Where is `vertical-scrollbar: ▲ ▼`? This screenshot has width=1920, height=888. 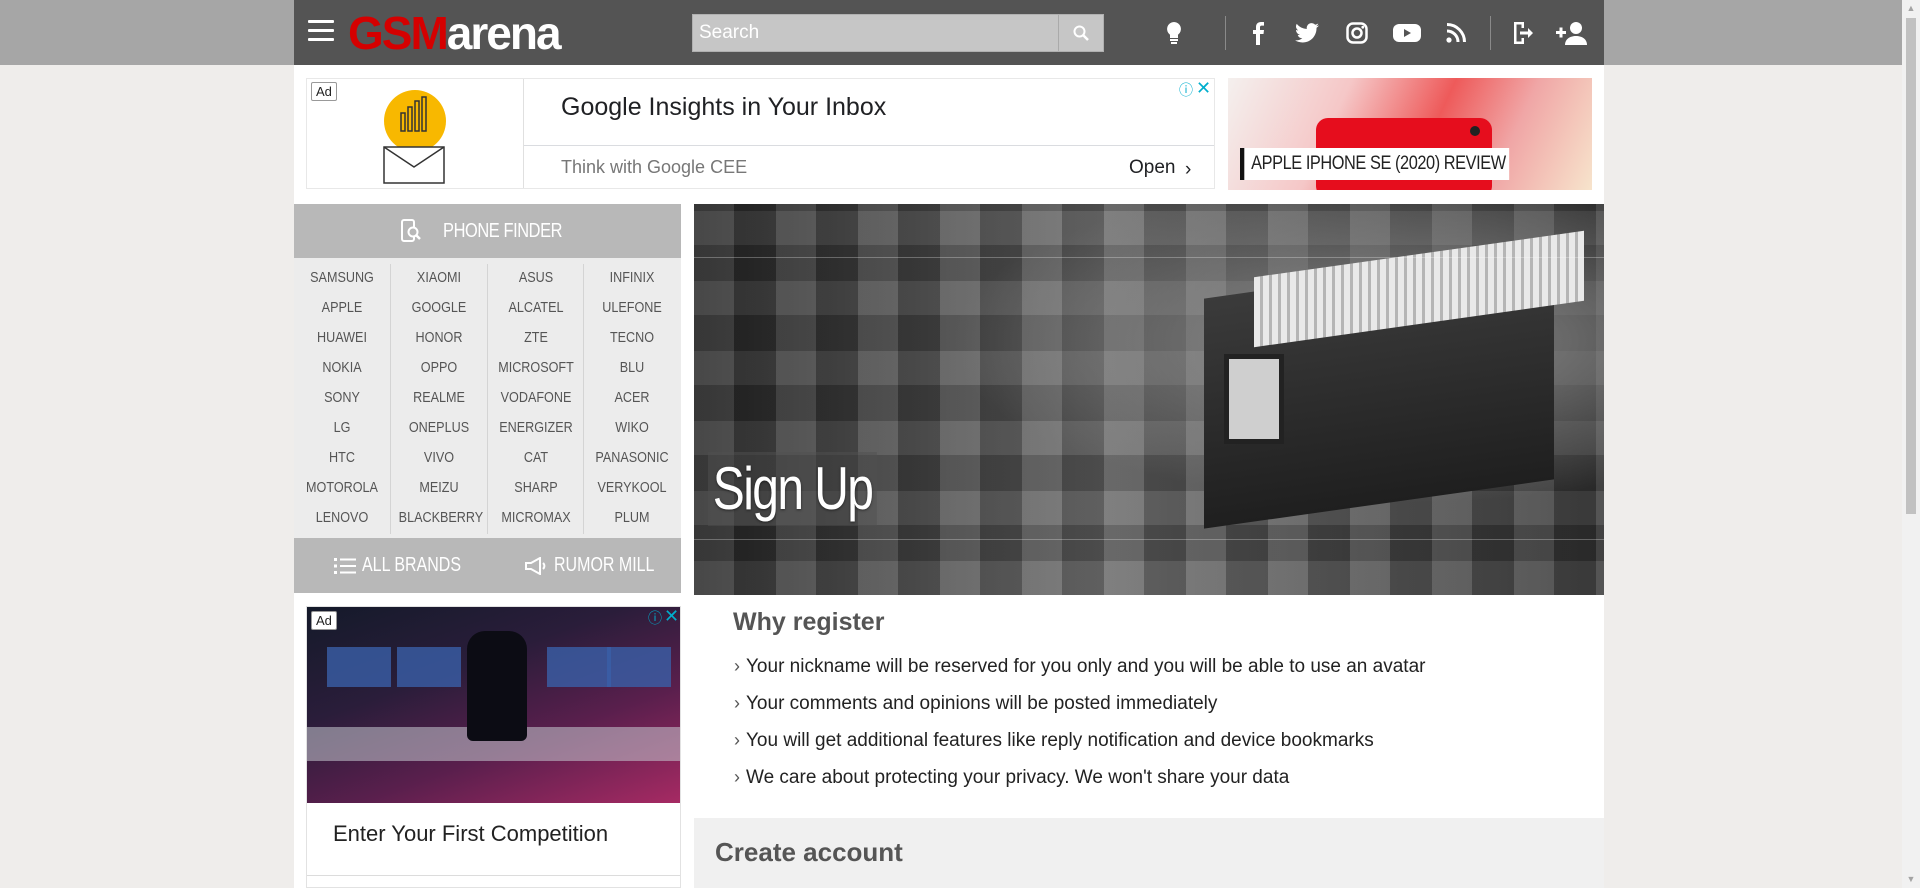
vertical-scrollbar: ▲ ▼ is located at coordinates (1911, 444).